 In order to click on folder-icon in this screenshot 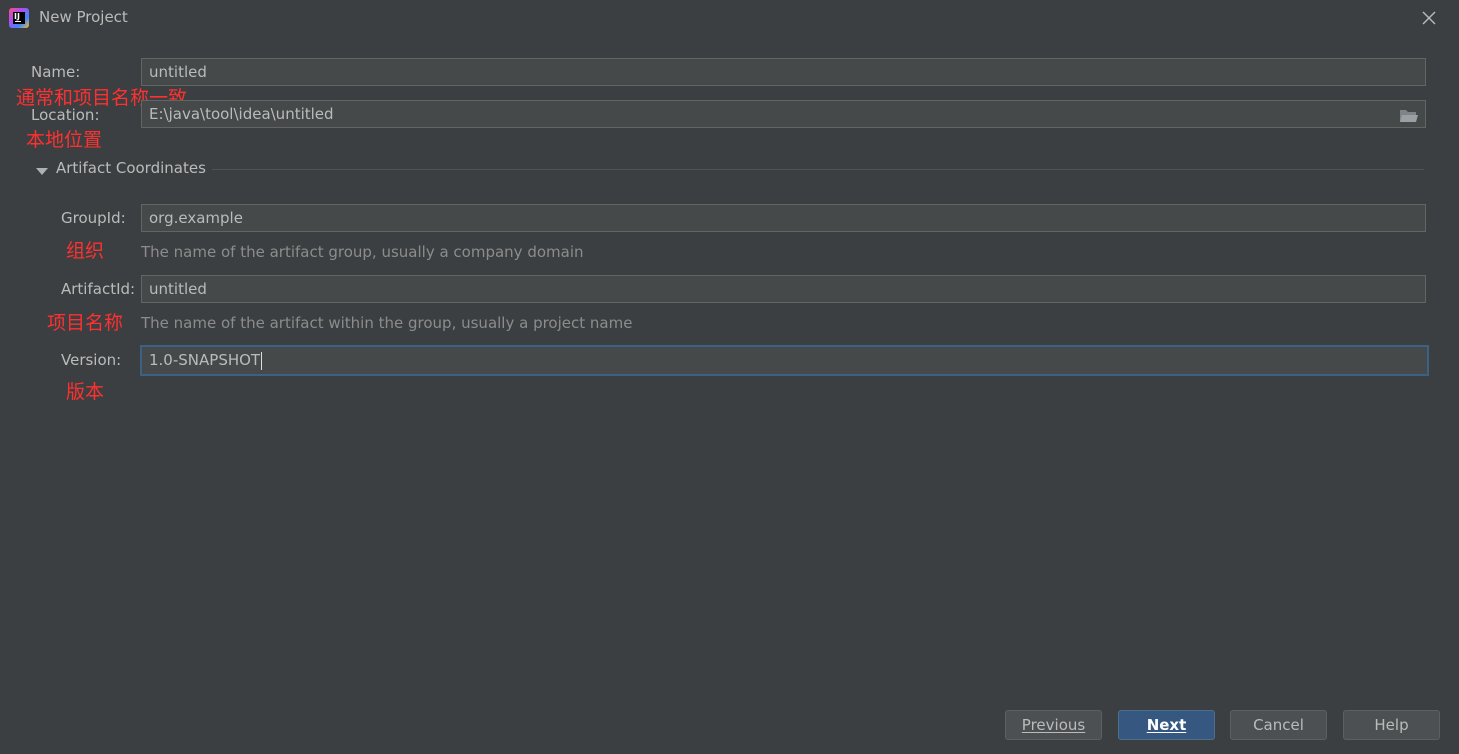, I will do `click(1409, 114)`.